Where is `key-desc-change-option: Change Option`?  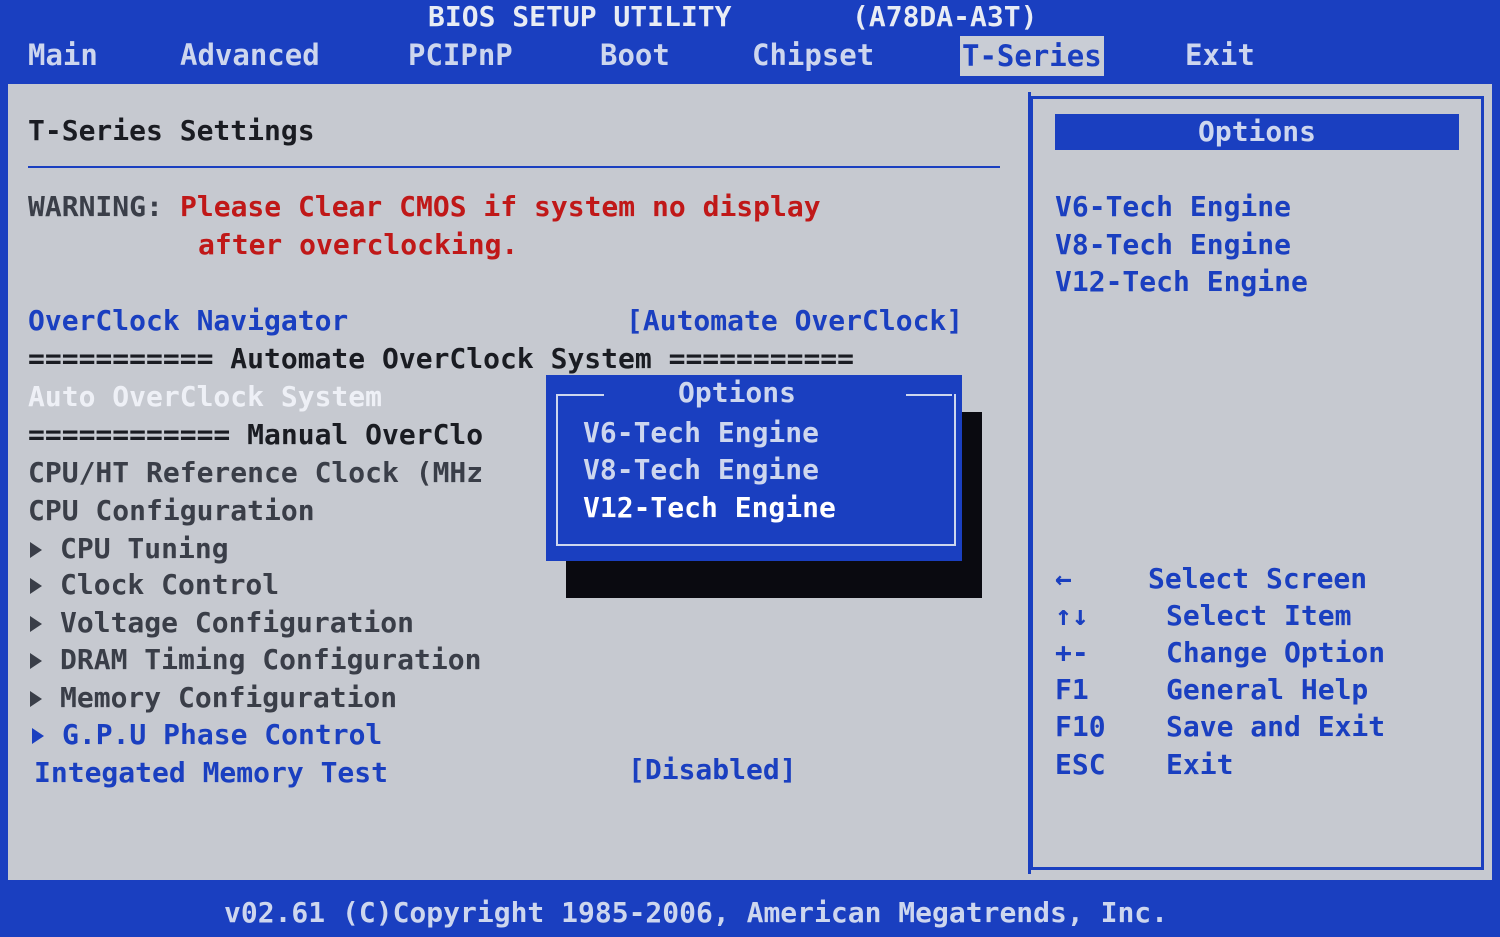 key-desc-change-option: Change Option is located at coordinates (1276, 652).